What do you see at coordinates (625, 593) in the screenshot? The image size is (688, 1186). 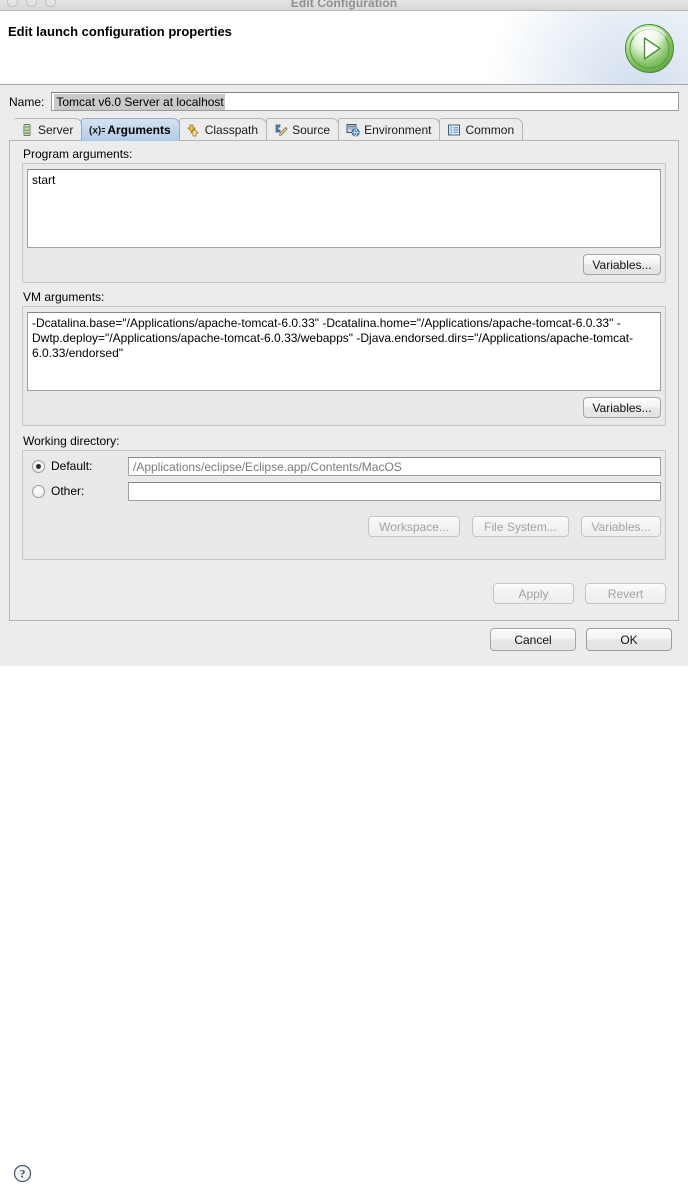 I see `revert-button: Revert` at bounding box center [625, 593].